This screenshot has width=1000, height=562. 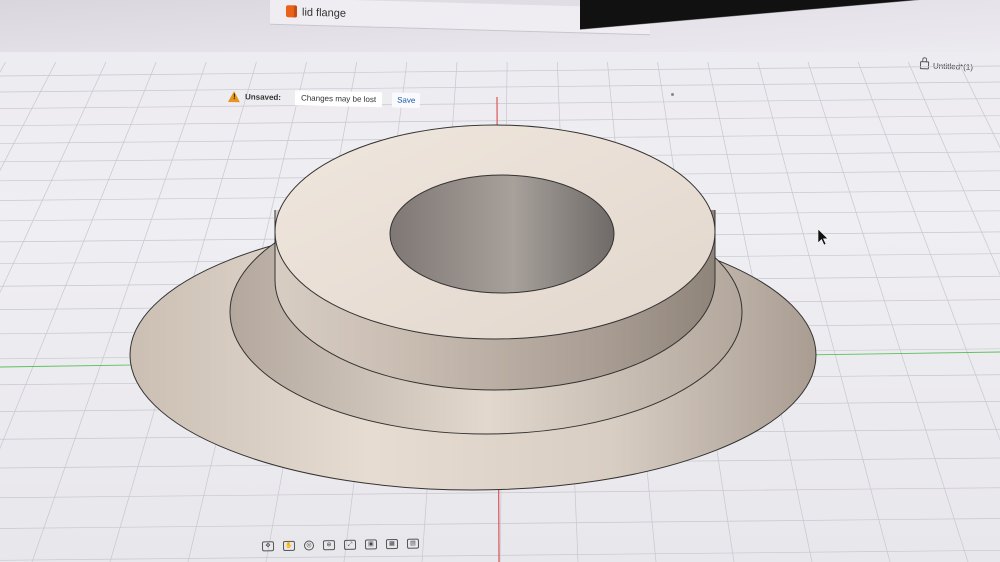 I want to click on design-file-icon, so click(x=291, y=11).